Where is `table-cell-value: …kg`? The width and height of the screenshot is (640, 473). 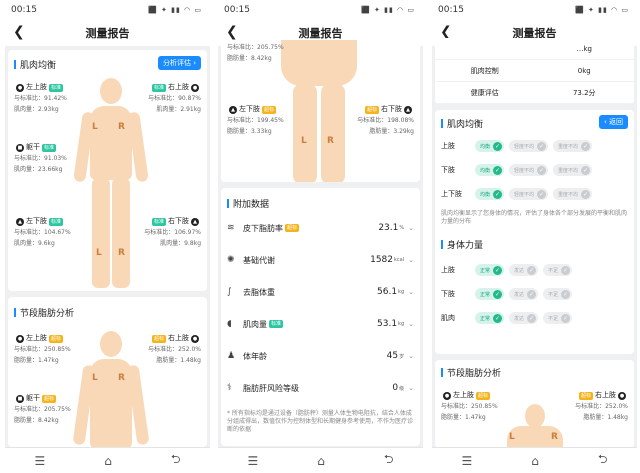
table-cell-value: …kg is located at coordinates (584, 48).